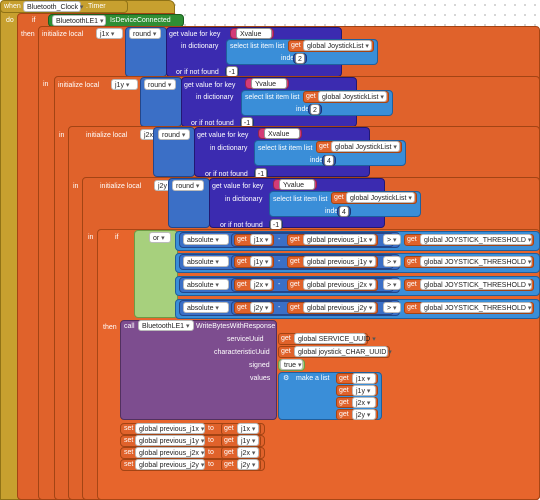  I want to click on char-uuid-label: characteristicUuid, so click(242, 352).